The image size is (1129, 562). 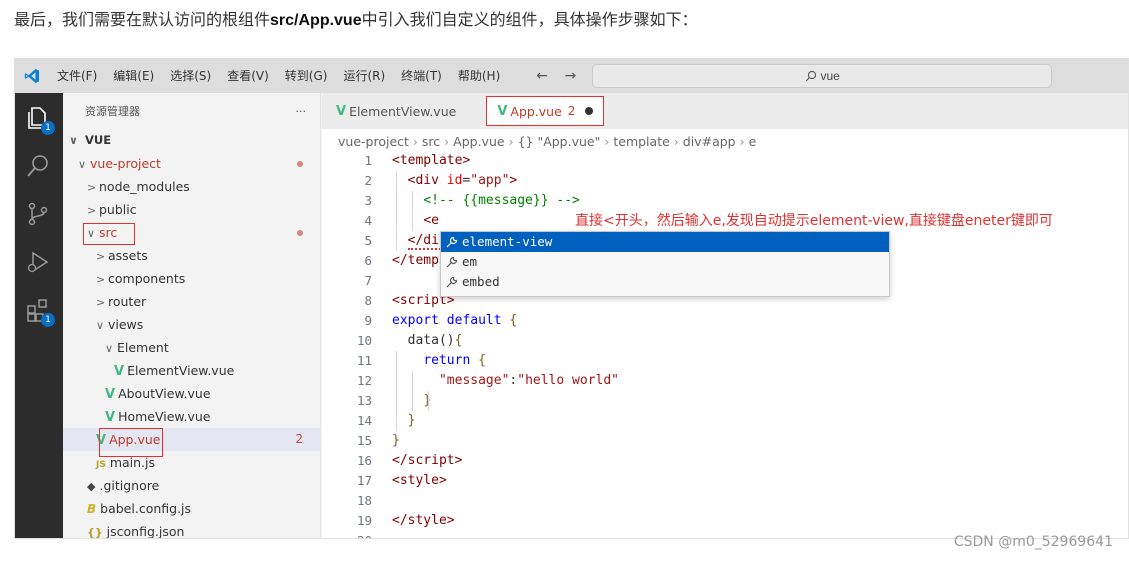 What do you see at coordinates (192, 301) in the screenshot?
I see `tree-item: > router` at bounding box center [192, 301].